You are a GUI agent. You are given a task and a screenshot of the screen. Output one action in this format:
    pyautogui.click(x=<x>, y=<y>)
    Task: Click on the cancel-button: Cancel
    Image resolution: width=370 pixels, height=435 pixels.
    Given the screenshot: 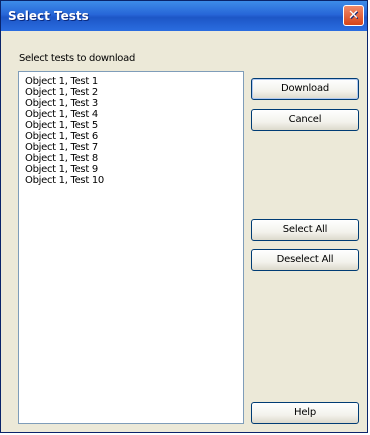 What is the action you would take?
    pyautogui.click(x=305, y=120)
    